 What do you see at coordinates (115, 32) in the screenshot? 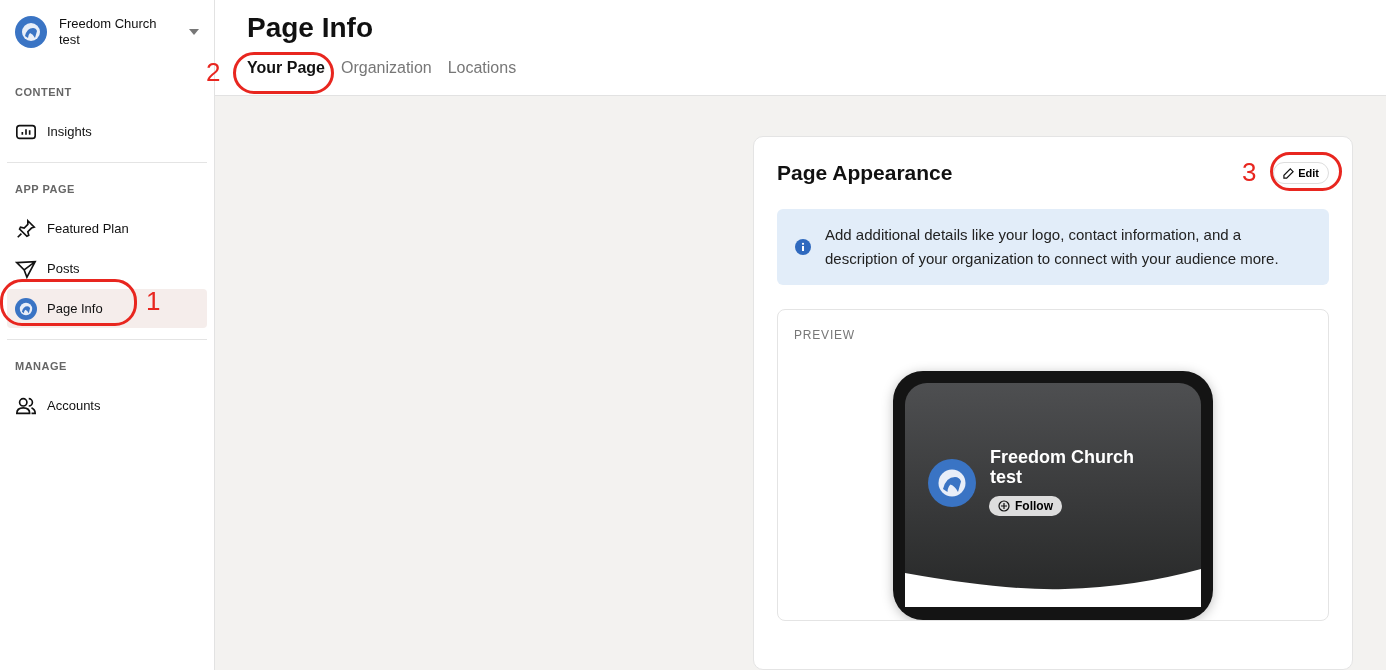
I see `organization-name: Freedom Church test` at bounding box center [115, 32].